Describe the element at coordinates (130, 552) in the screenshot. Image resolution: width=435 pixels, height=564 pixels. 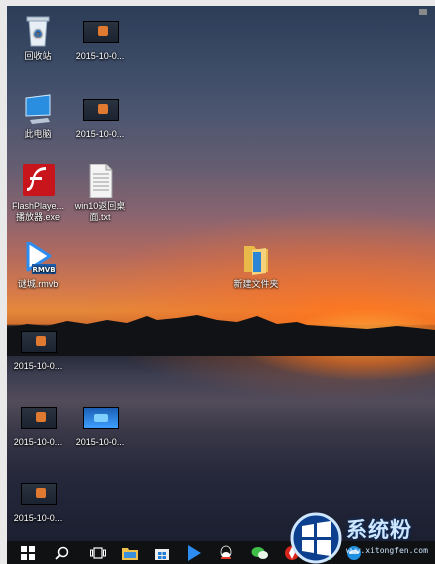
I see `file-explorer-icon` at that location.